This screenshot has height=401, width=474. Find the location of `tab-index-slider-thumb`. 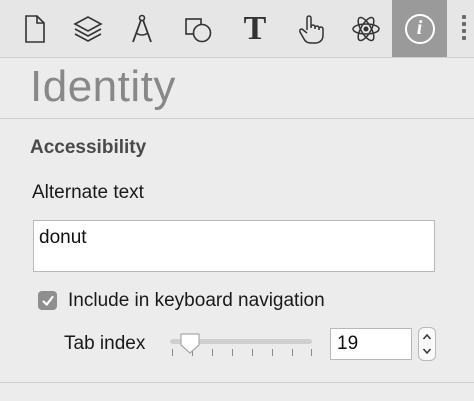

tab-index-slider-thumb is located at coordinates (190, 343).